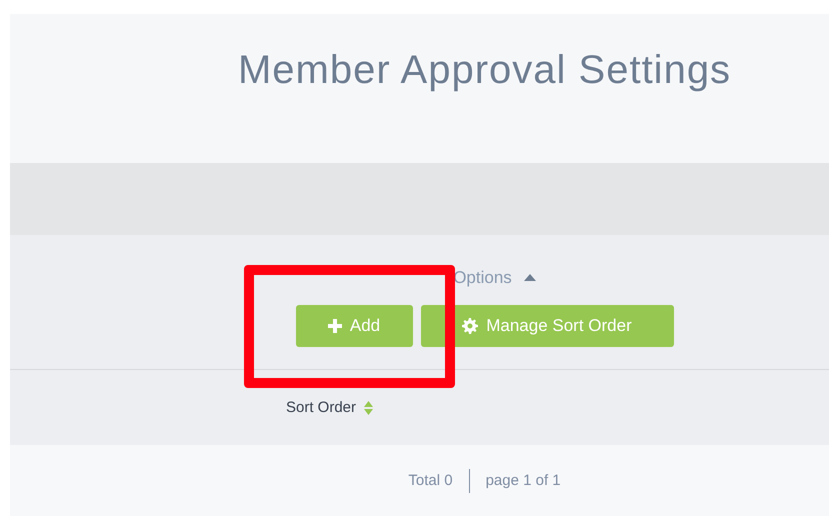 This screenshot has height=516, width=829. Describe the element at coordinates (530, 278) in the screenshot. I see `caret-up-icon` at that location.